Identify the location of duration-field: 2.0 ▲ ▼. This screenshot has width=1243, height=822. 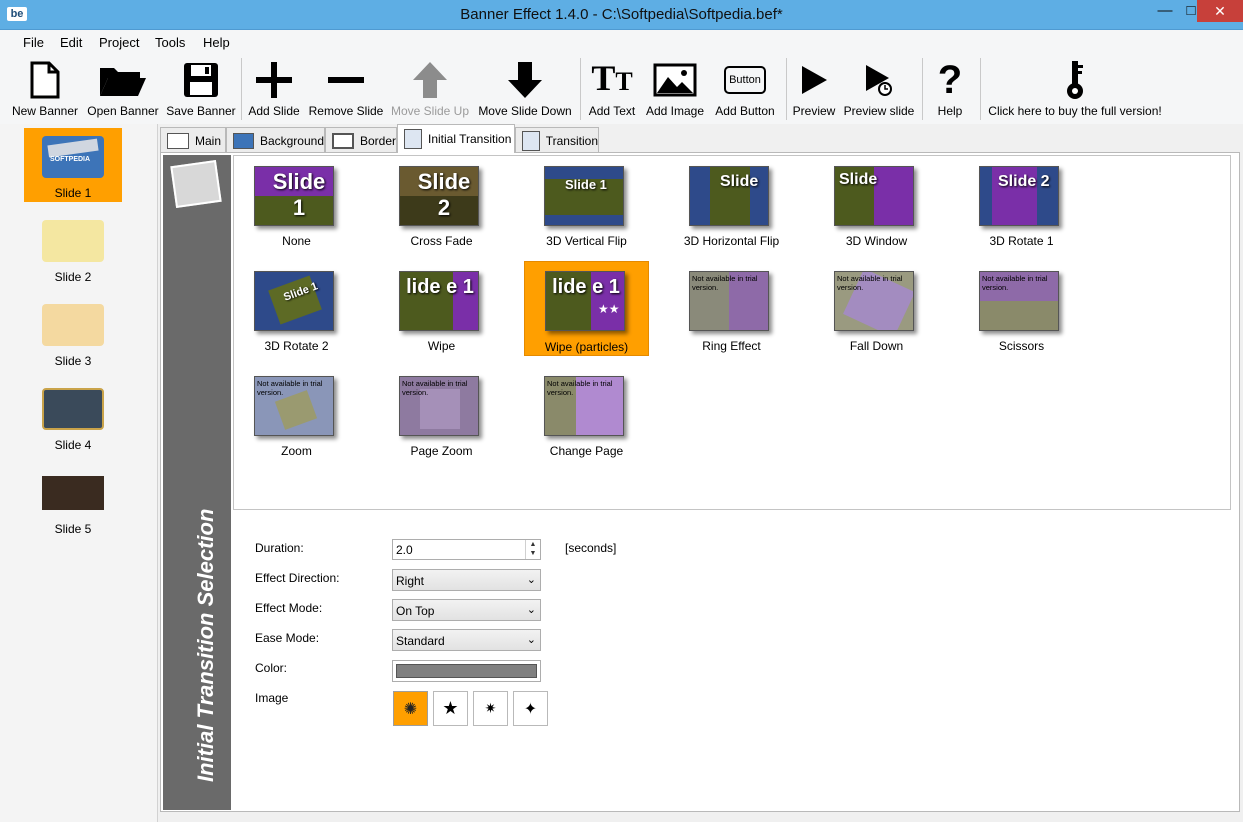
(466, 549).